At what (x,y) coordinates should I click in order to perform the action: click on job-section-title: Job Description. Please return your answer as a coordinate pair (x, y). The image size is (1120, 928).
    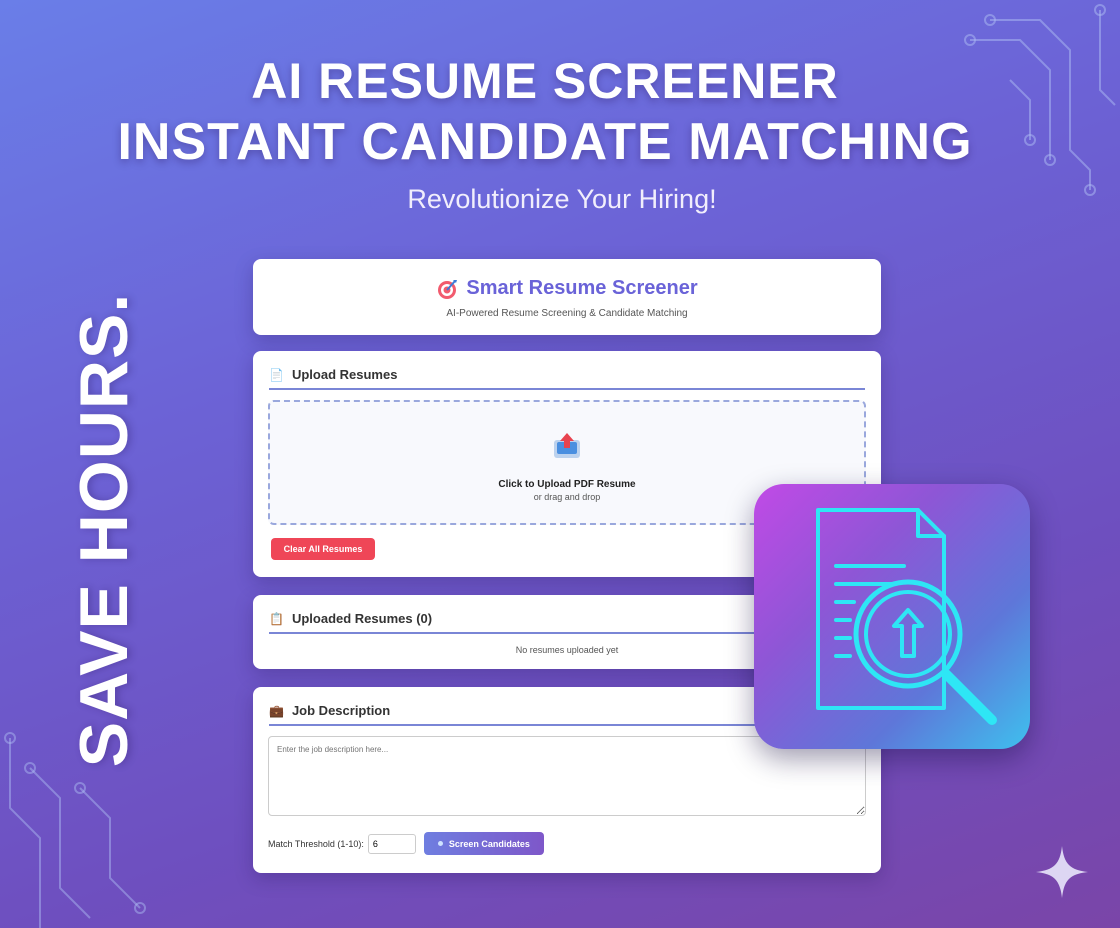
    Looking at the image, I should click on (341, 710).